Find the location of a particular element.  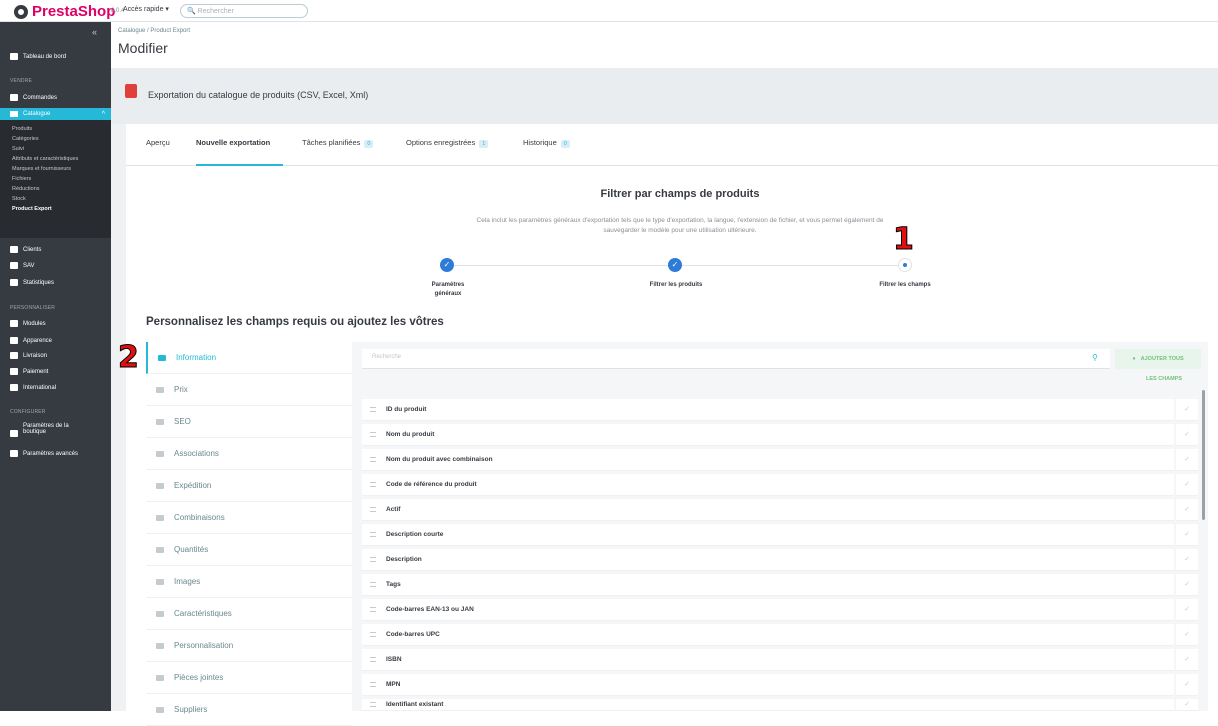

quick-access-menu: Accès rapide ▾ is located at coordinates (146, 9).